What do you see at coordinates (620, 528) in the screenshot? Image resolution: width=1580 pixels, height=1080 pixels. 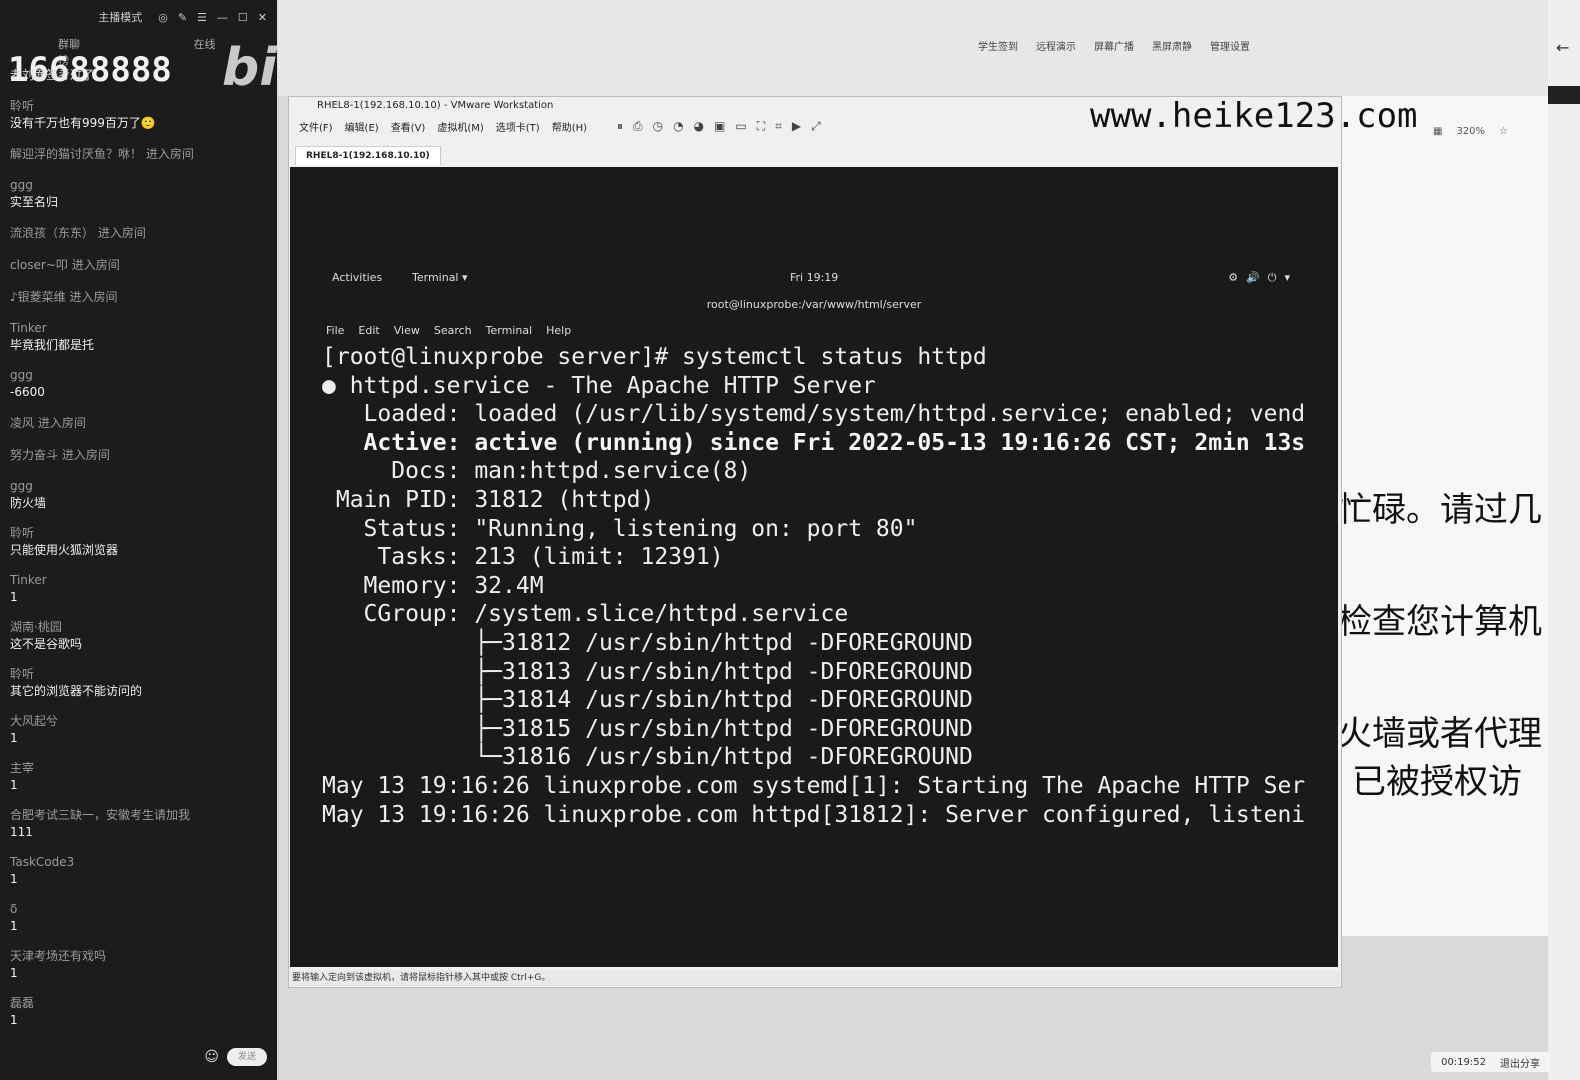 I see `terminal-line: Status: "Running, listening on: port 80"` at bounding box center [620, 528].